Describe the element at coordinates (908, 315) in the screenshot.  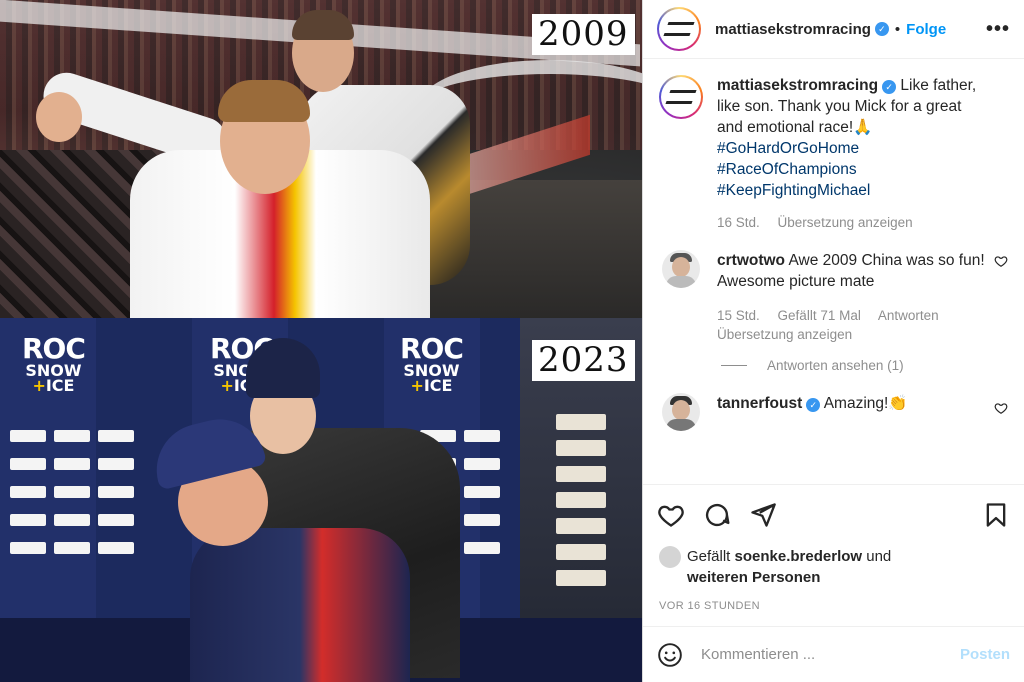
I see `reply-link: Antworten` at that location.